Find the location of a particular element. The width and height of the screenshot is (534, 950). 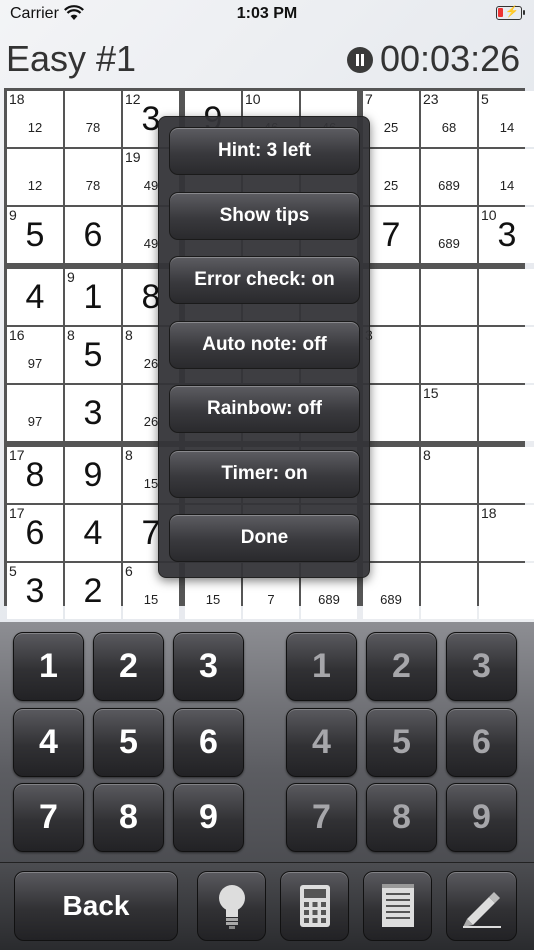

grid-cell: 8 is located at coordinates (449, 475).